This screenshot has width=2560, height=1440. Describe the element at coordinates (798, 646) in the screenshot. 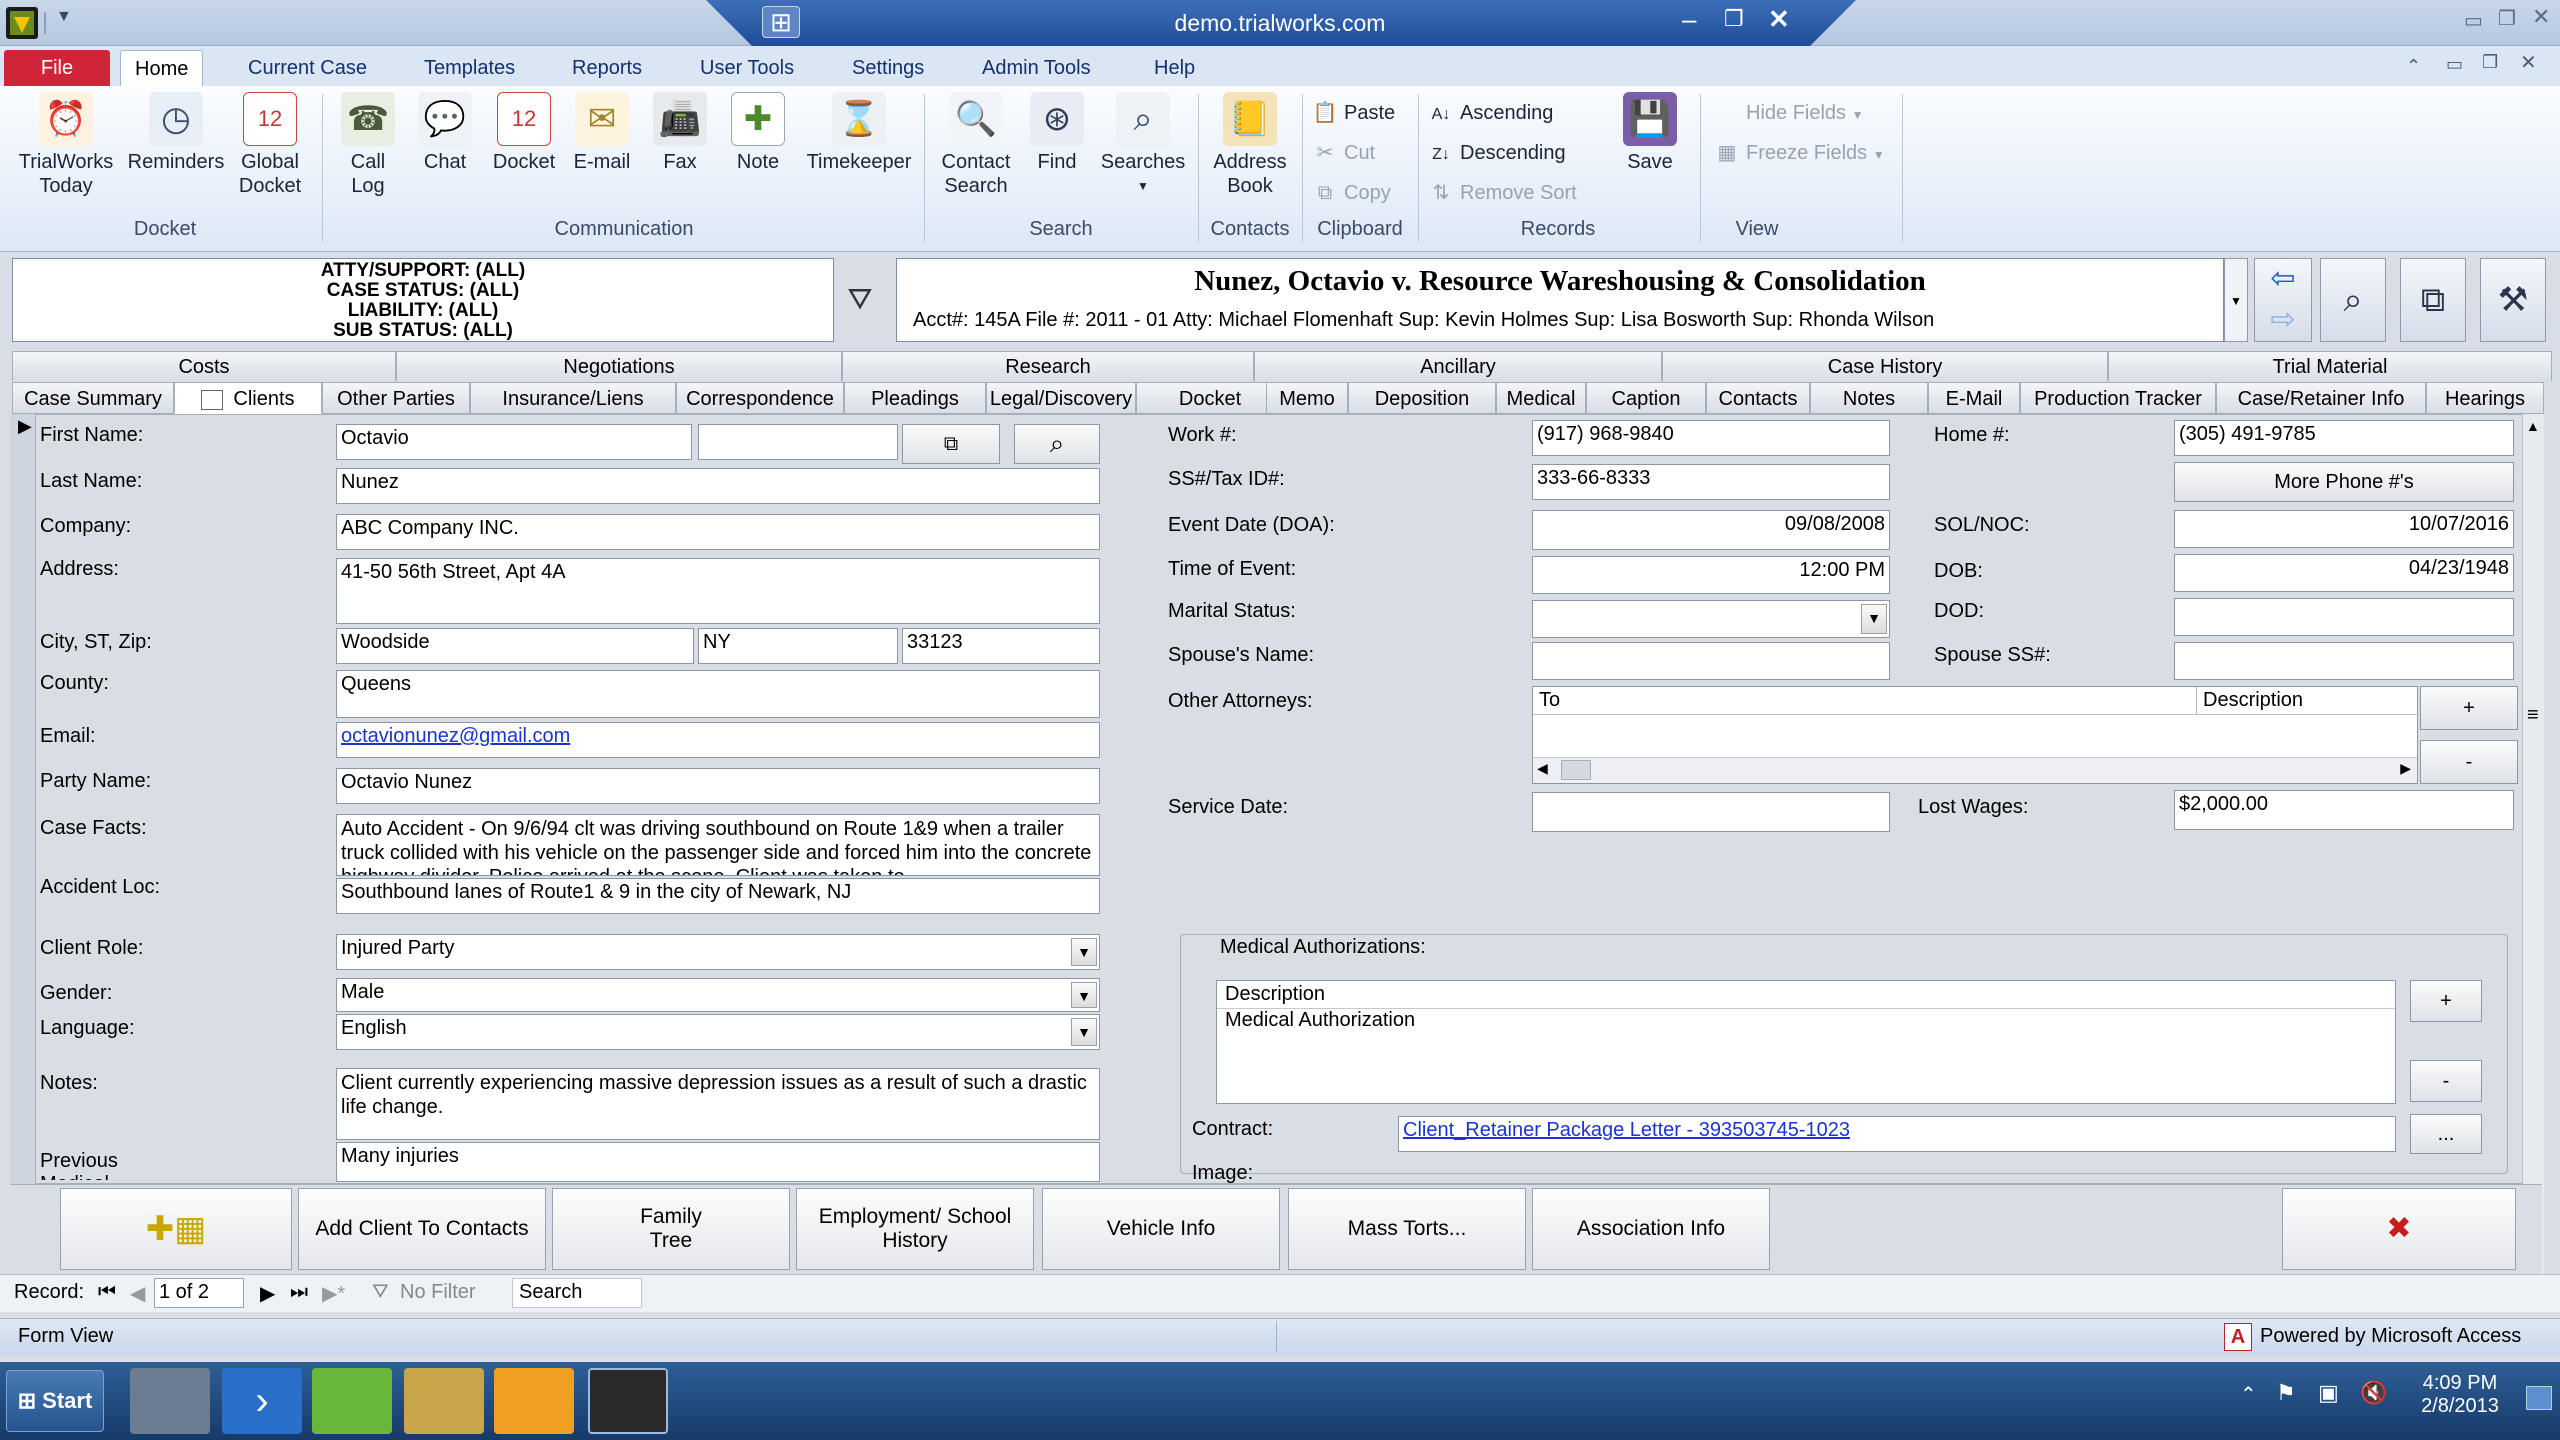

I see `state-field: NY` at that location.